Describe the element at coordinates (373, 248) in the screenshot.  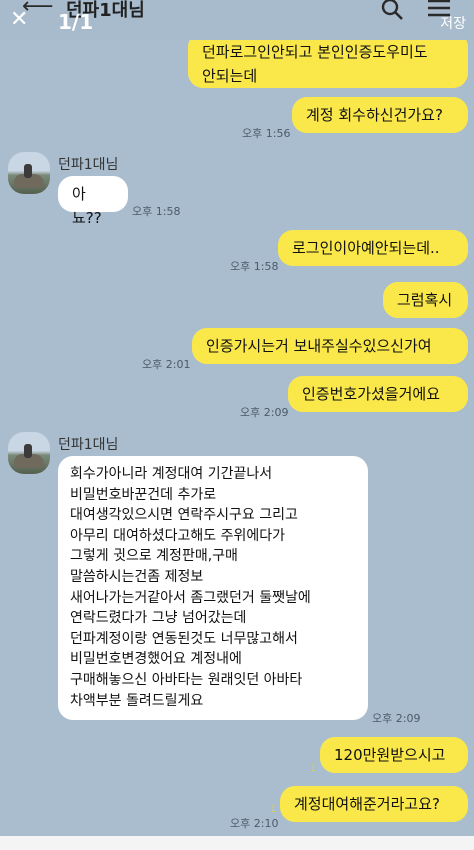
I see `message-bubble-sent: 로그인이아예안되는데..` at that location.